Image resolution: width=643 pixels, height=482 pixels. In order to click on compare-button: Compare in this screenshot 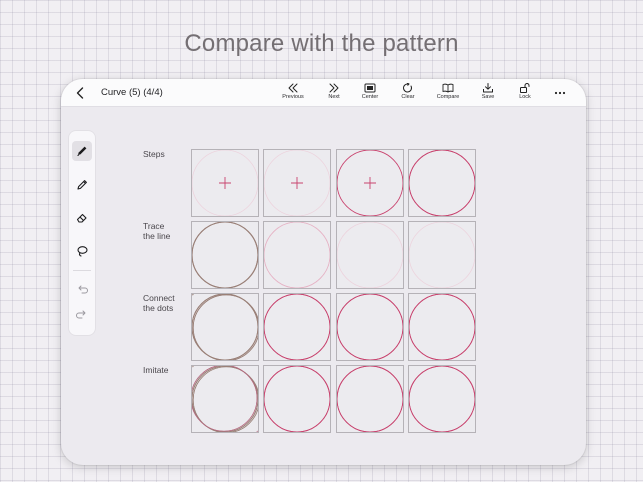, I will do `click(448, 94)`.